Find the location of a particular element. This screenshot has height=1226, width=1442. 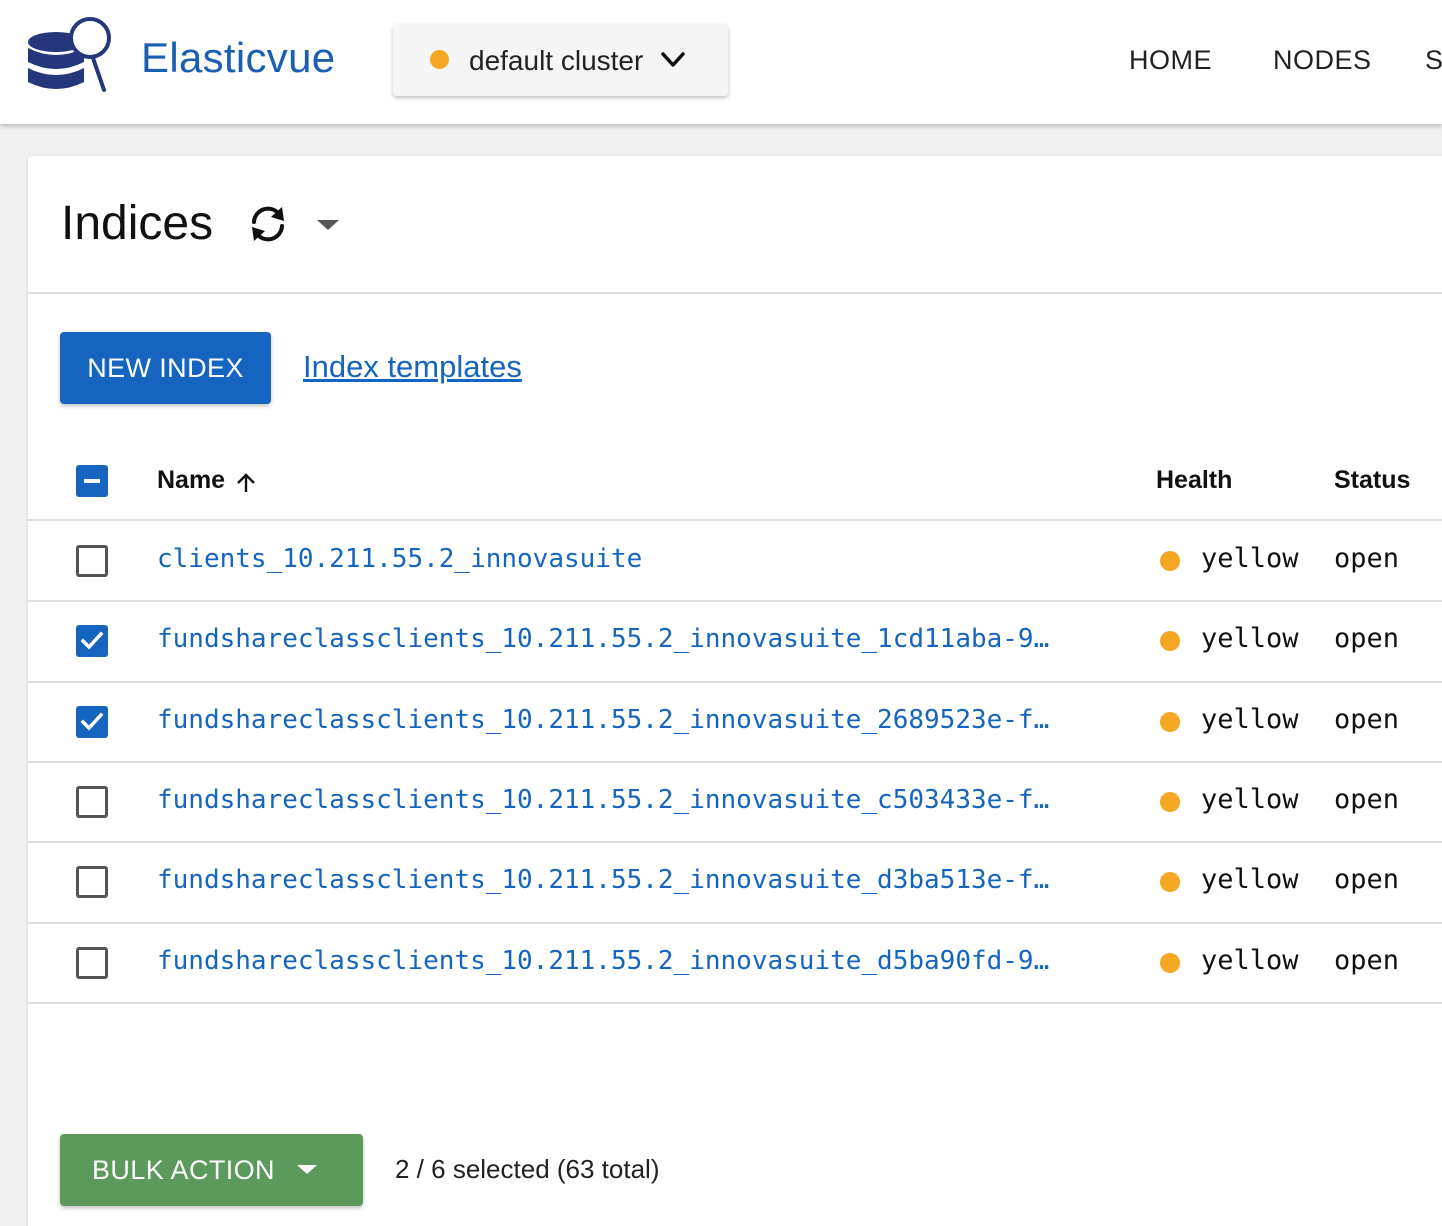

index-name-link: clients_10.211.55.2_innovasuite is located at coordinates (638, 559).